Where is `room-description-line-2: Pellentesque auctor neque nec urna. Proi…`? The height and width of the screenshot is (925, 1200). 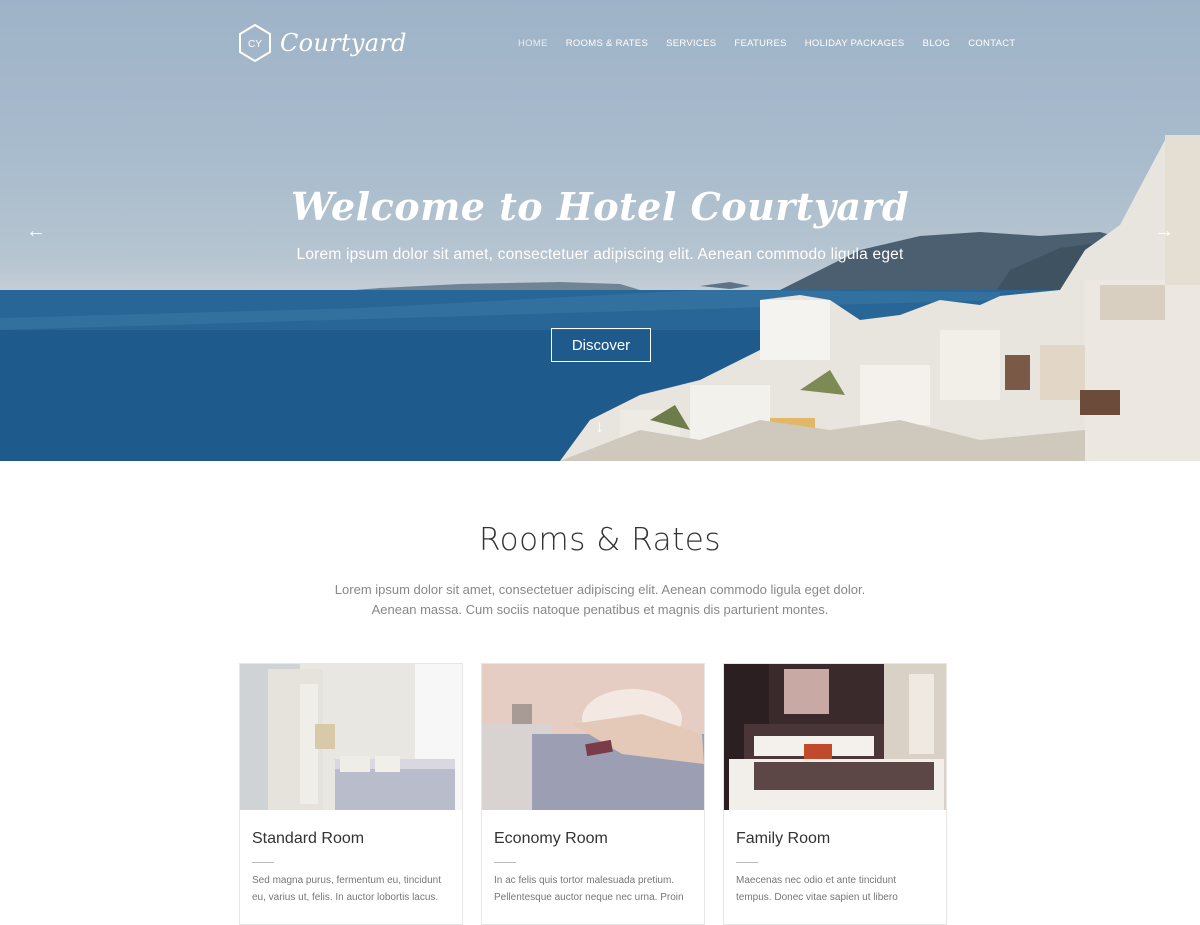 room-description-line-2: Pellentesque auctor neque nec urna. Proi… is located at coordinates (589, 897).